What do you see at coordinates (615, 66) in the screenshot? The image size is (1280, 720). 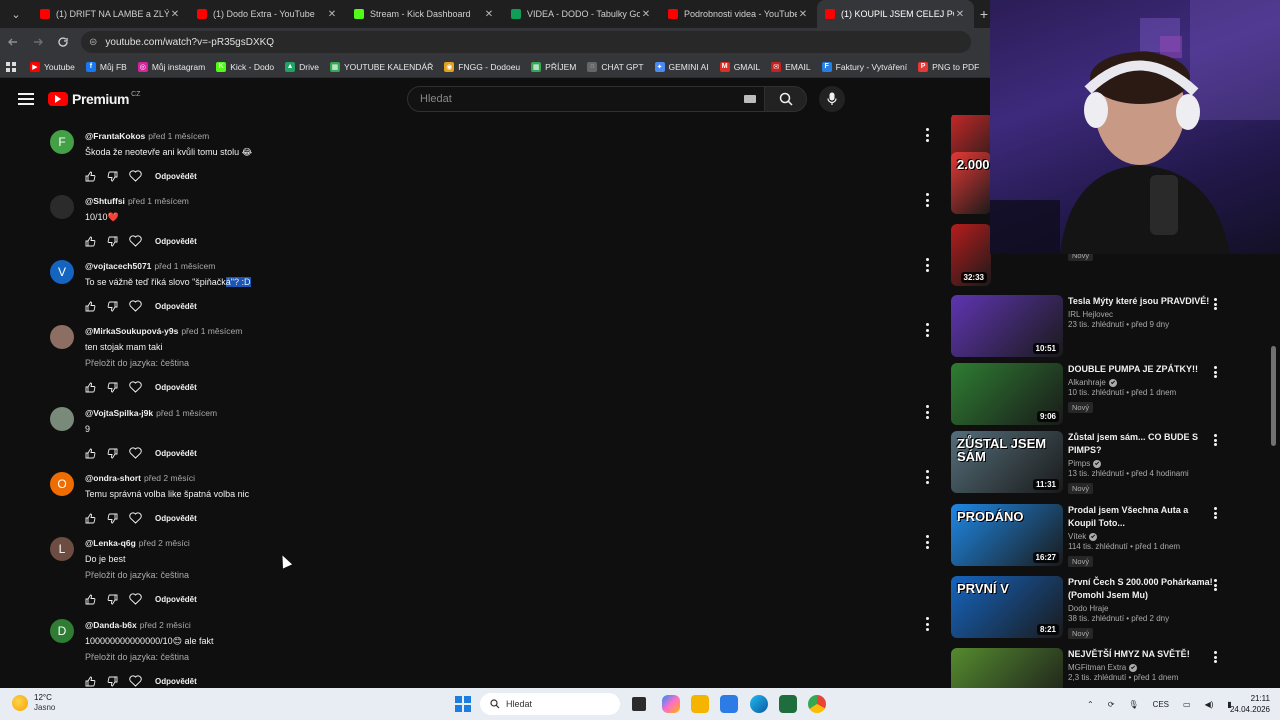 I see `bookmark-item: ◌ CHAT GPT` at bounding box center [615, 66].